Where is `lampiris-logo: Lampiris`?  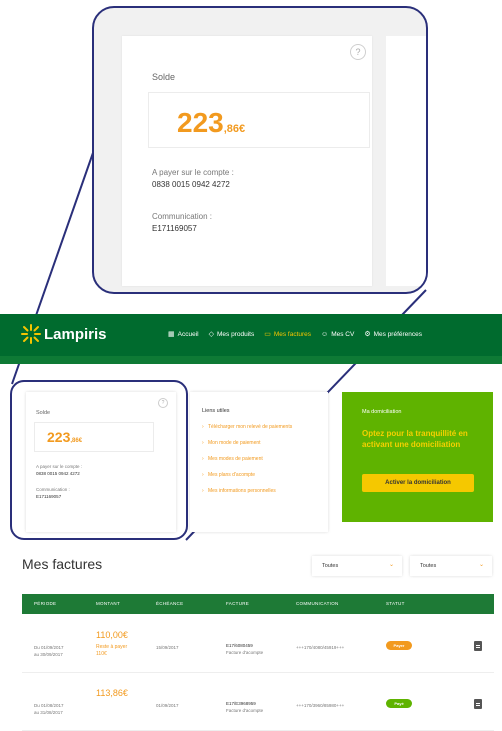 lampiris-logo: Lampiris is located at coordinates (63, 334).